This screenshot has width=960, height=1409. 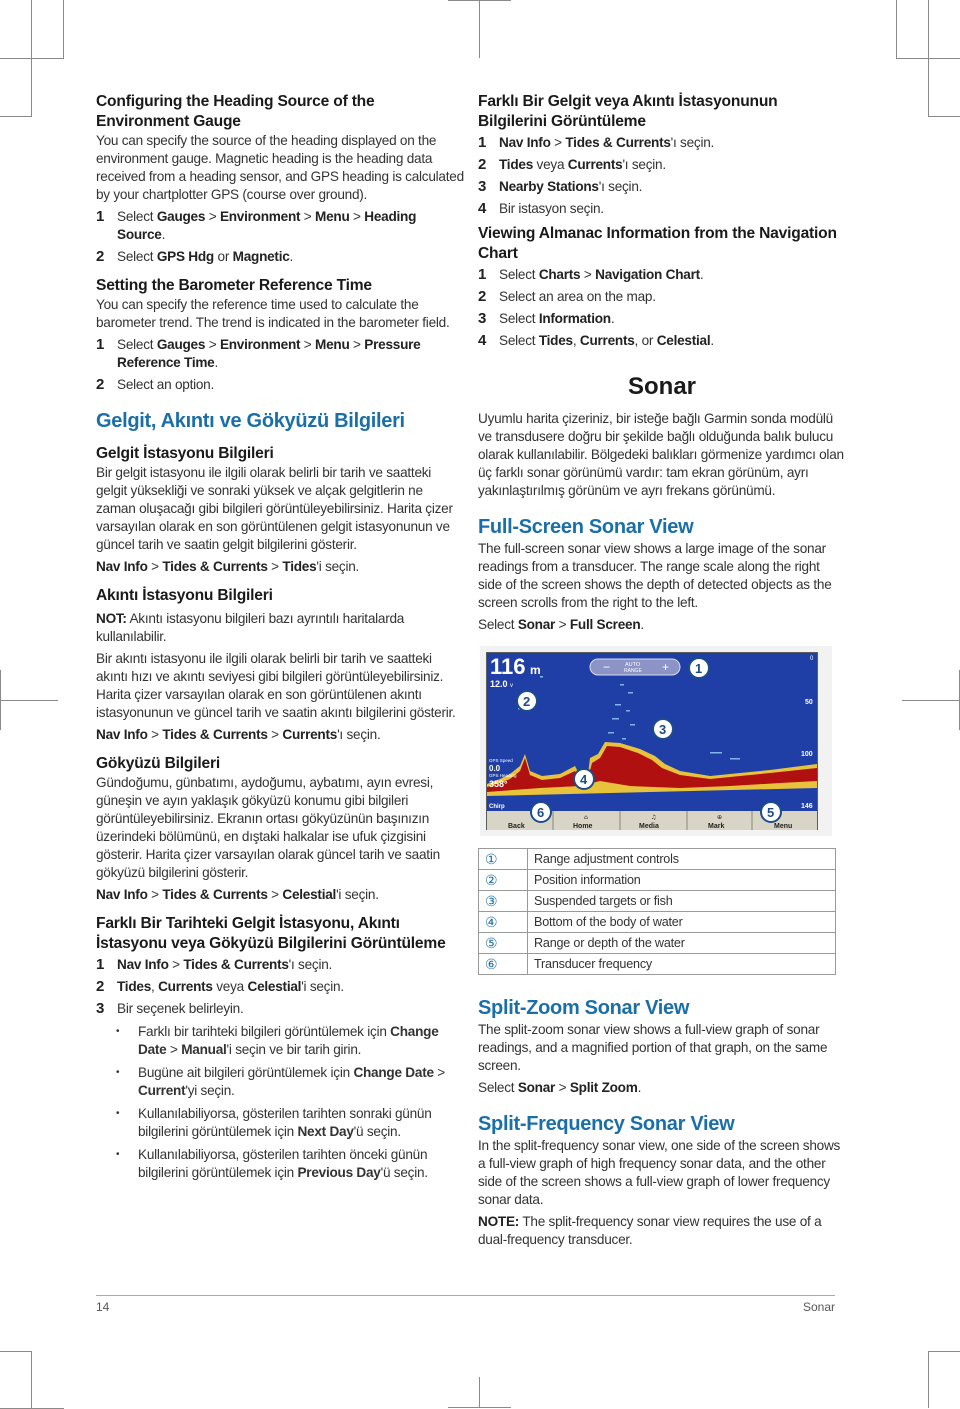 What do you see at coordinates (250, 421) in the screenshot?
I see `tides-section-title: Gelgit, Akıntı ve Gökyüzü Bilgileri` at bounding box center [250, 421].